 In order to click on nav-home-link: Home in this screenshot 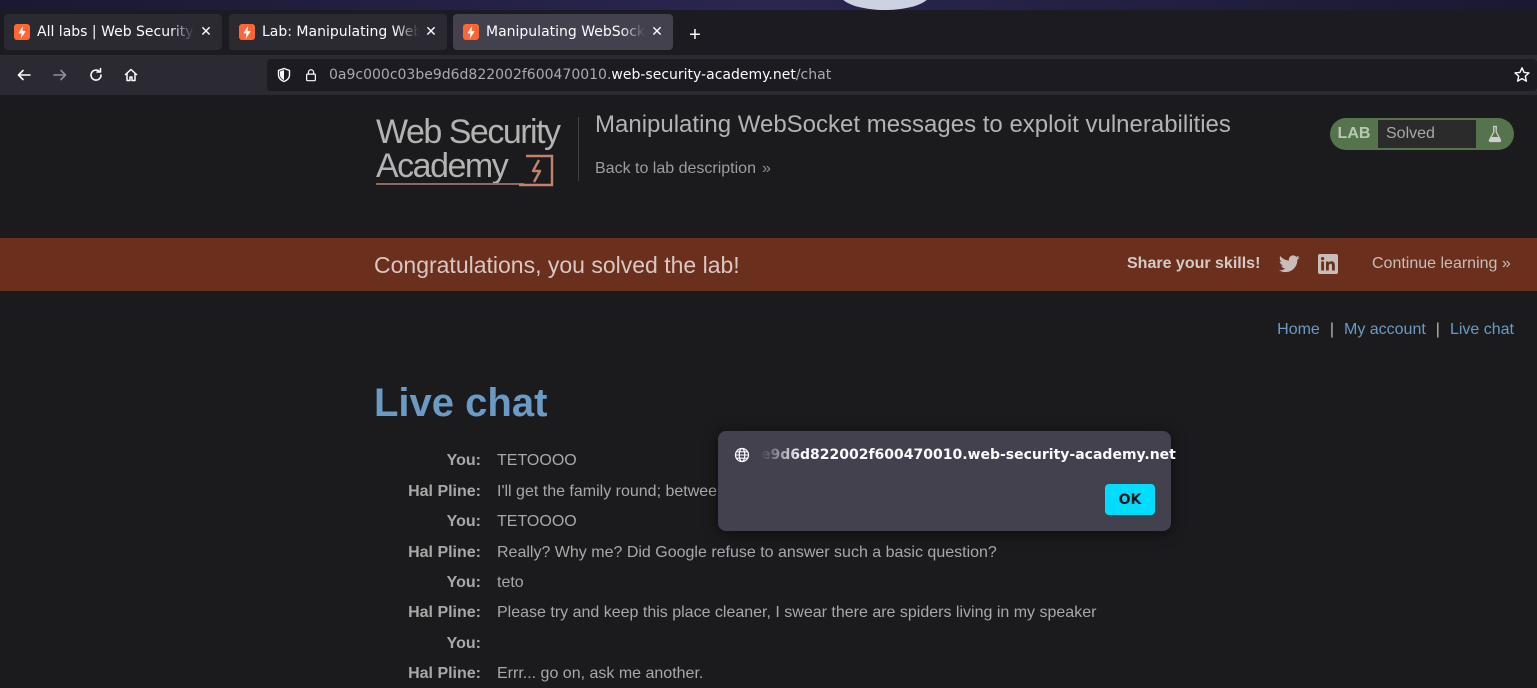, I will do `click(1298, 329)`.